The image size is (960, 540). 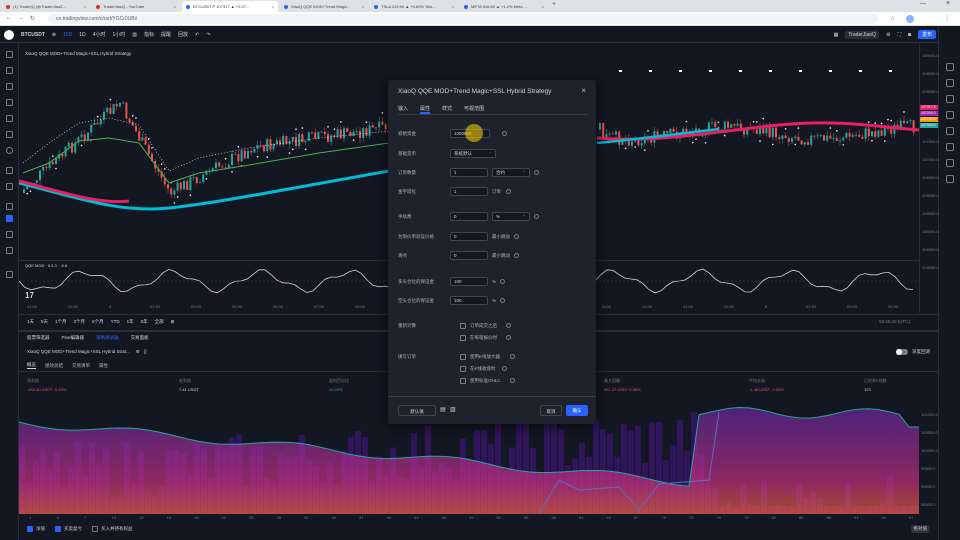 What do you see at coordinates (414, 6) in the screenshot?
I see `browser-tab: TSLA 219.90 ▲ +0.69% Tesl... ×` at bounding box center [414, 6].